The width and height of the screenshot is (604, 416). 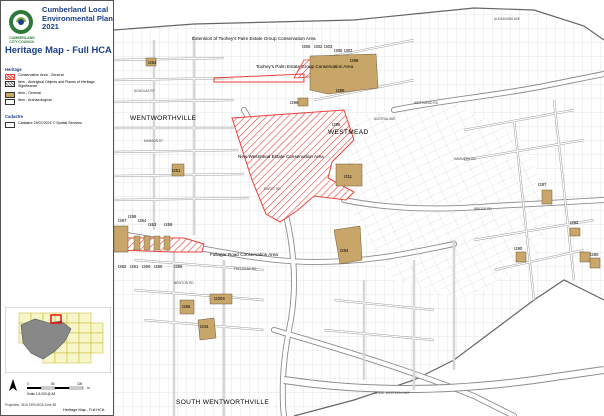 What do you see at coordinates (58, 49) in the screenshot?
I see `map-title: Heritage Map - Full HCA` at bounding box center [58, 49].